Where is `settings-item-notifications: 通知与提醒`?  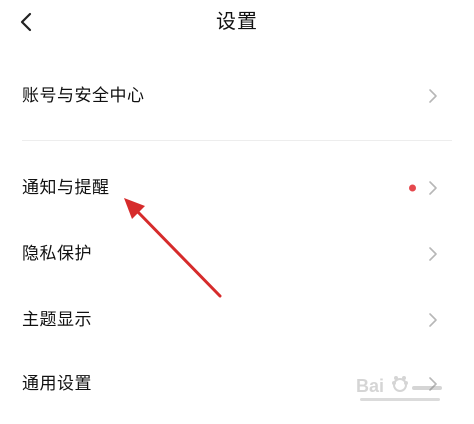 settings-item-notifications: 通知与提醒 is located at coordinates (237, 188).